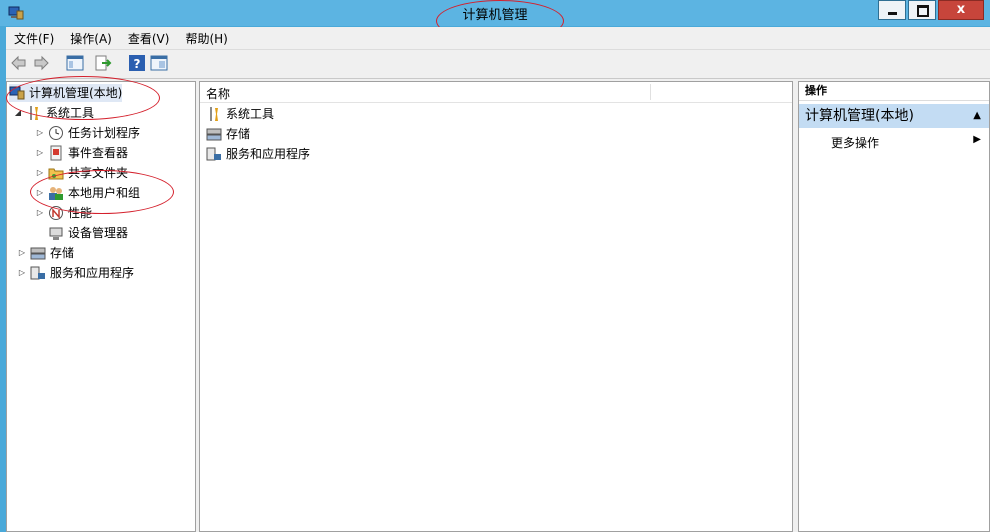  Describe the element at coordinates (56, 133) in the screenshot. I see `clock-icon` at that location.